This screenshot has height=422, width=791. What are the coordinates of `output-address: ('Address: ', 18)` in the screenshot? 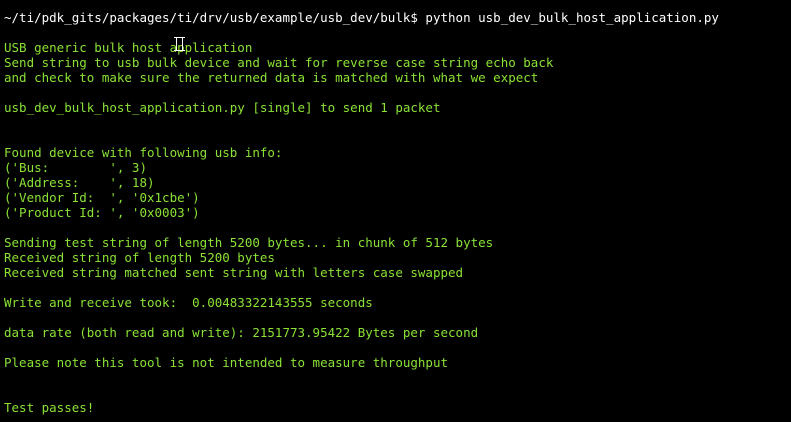 It's located at (79, 182).